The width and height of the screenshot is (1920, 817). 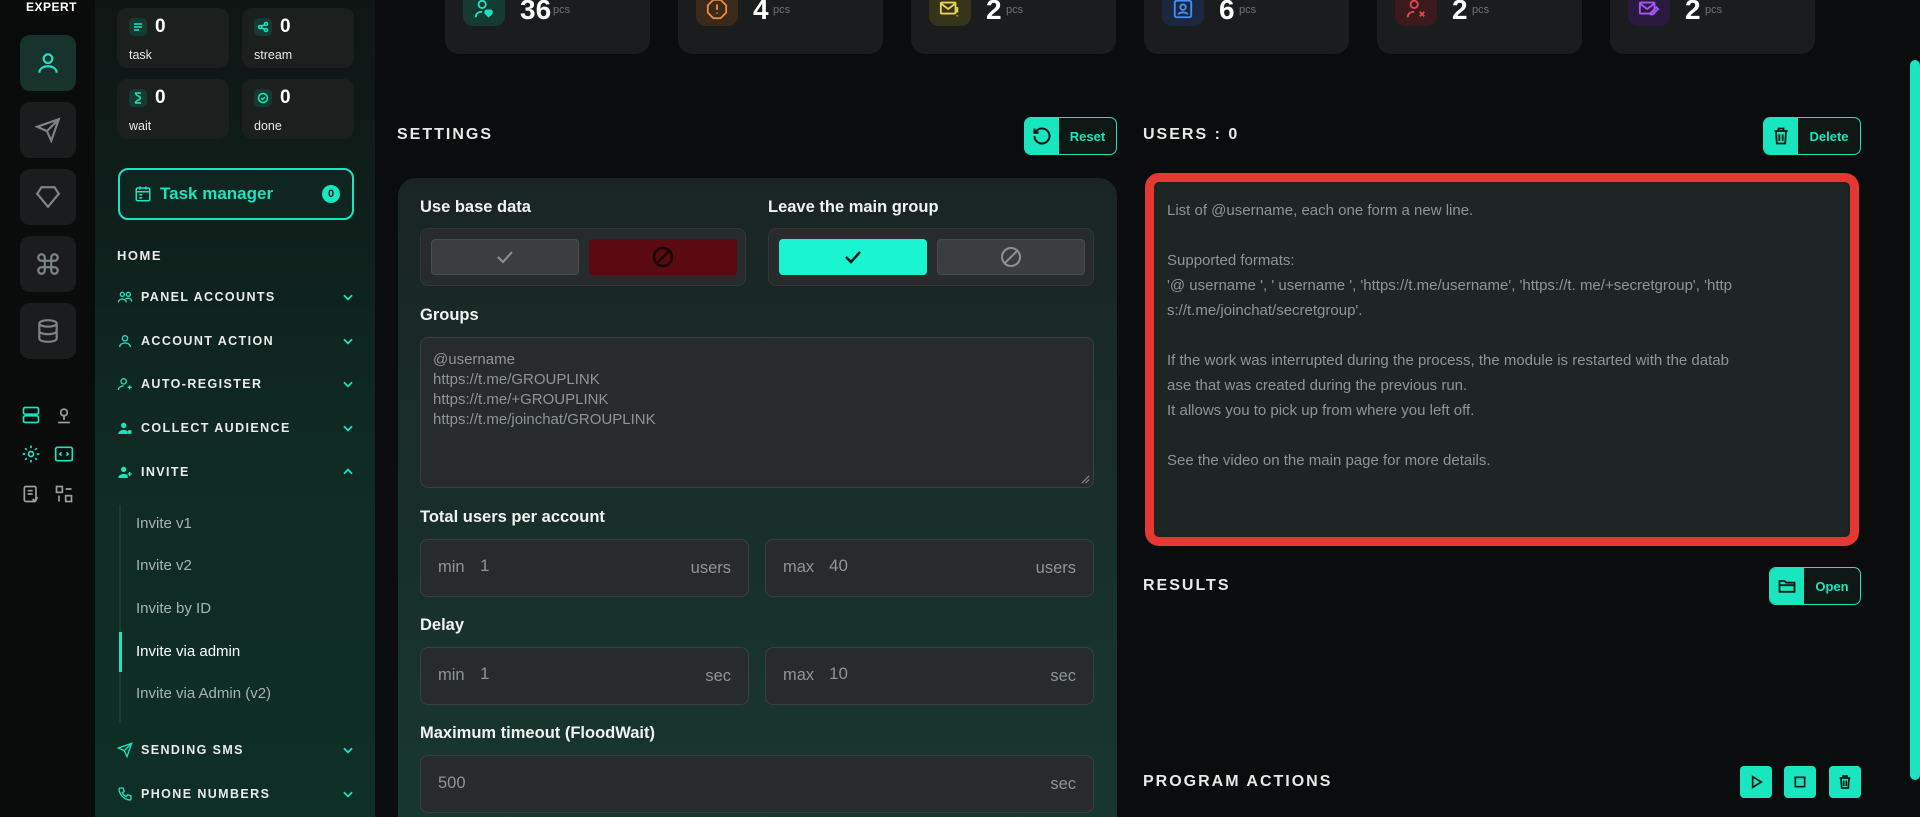 What do you see at coordinates (298, 109) in the screenshot?
I see `stat-done: 0 done` at bounding box center [298, 109].